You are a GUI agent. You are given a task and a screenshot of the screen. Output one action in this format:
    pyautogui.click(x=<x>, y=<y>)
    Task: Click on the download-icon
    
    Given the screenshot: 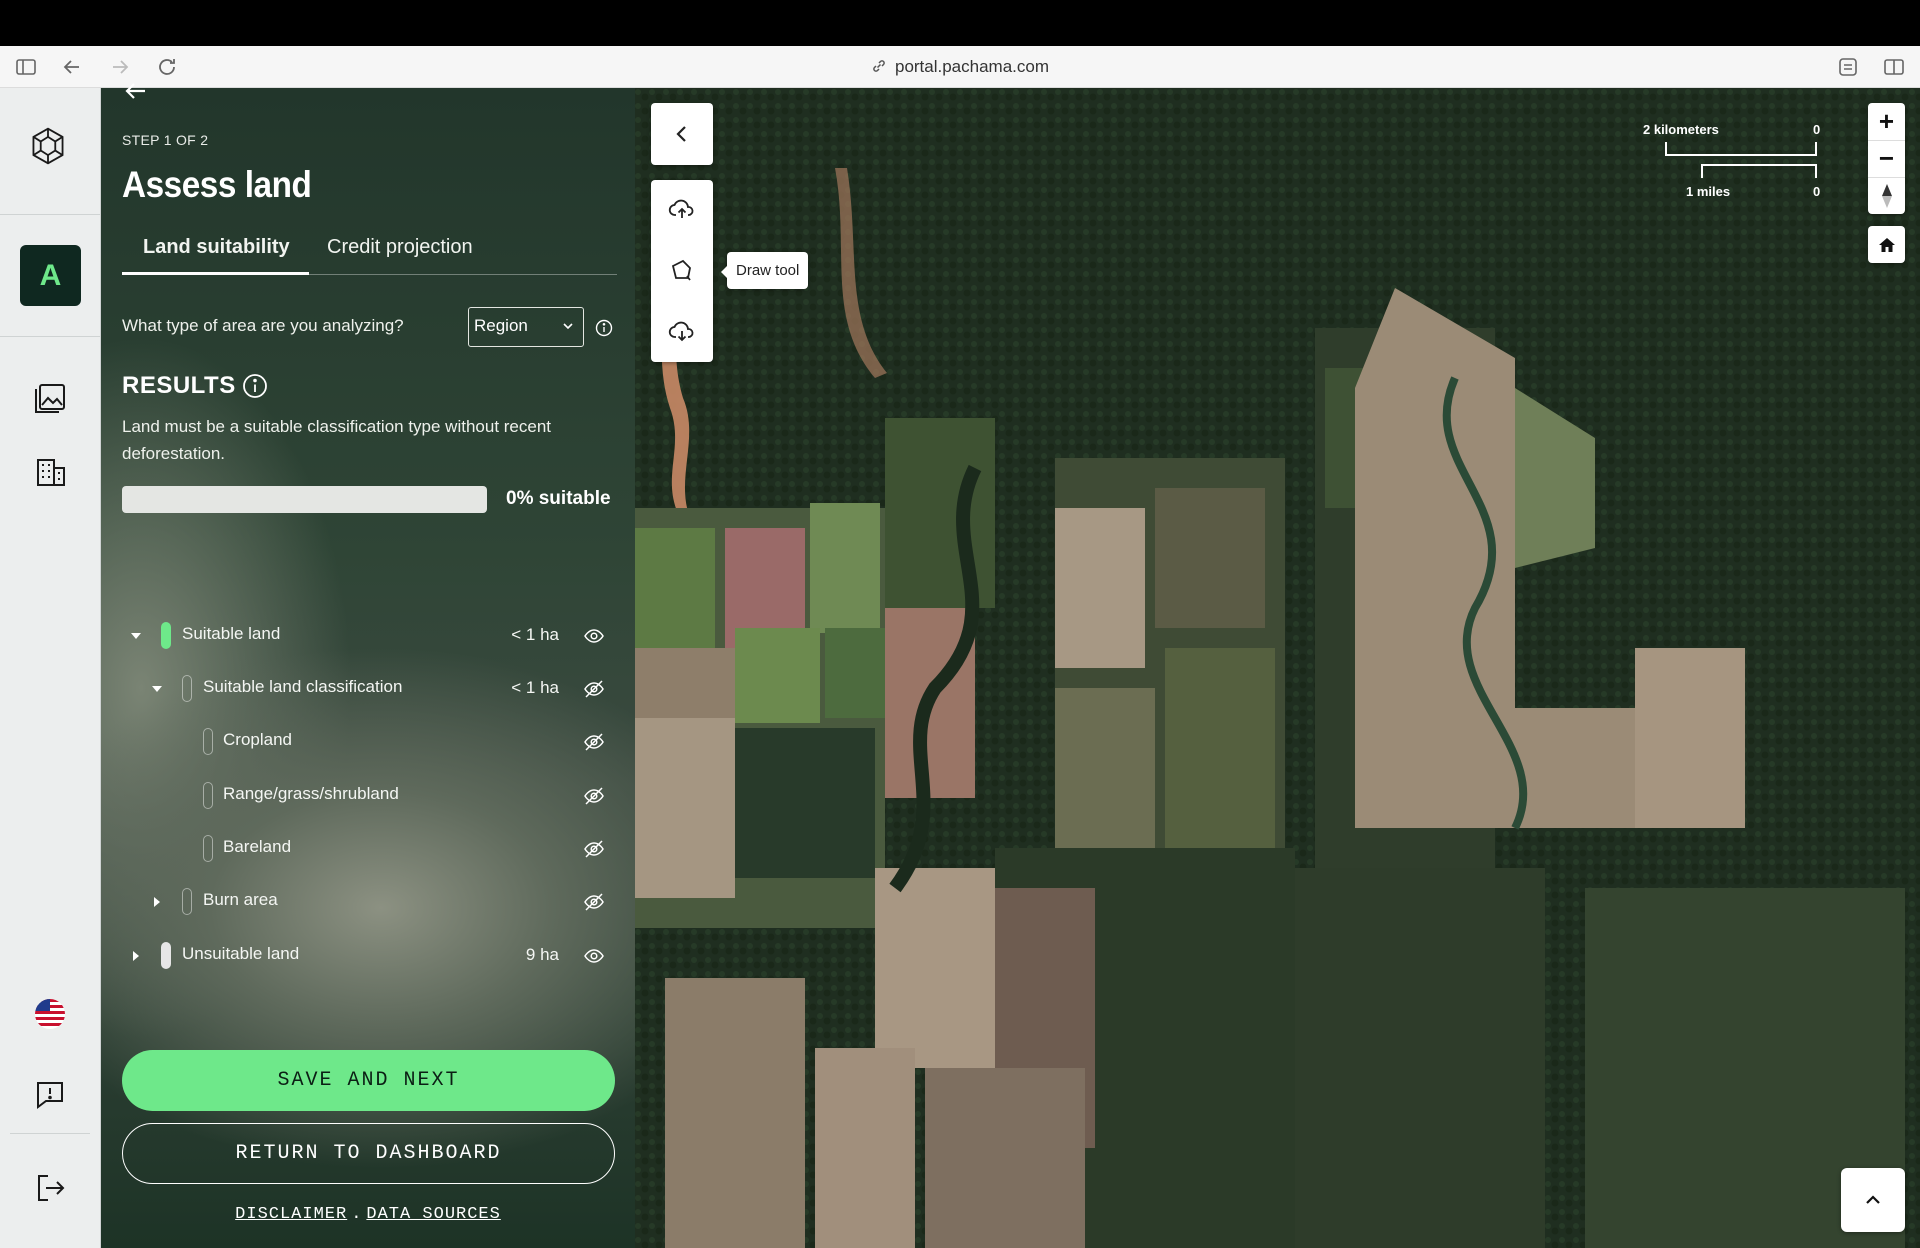 What is the action you would take?
    pyautogui.click(x=682, y=332)
    